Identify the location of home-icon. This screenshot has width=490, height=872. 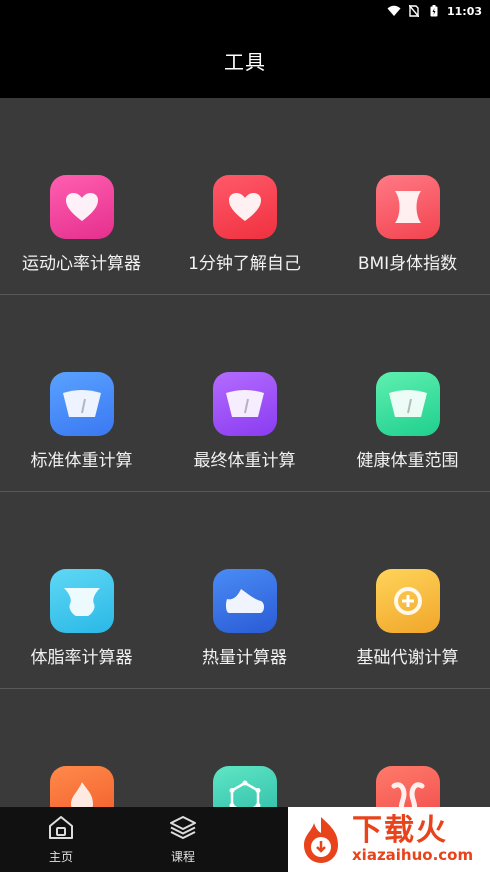
(61, 829).